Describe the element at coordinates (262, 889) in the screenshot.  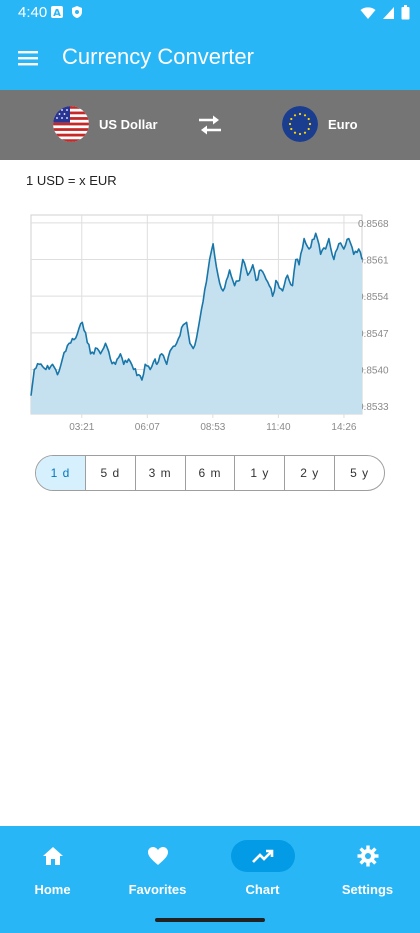
I see `nav-label: Chart` at that location.